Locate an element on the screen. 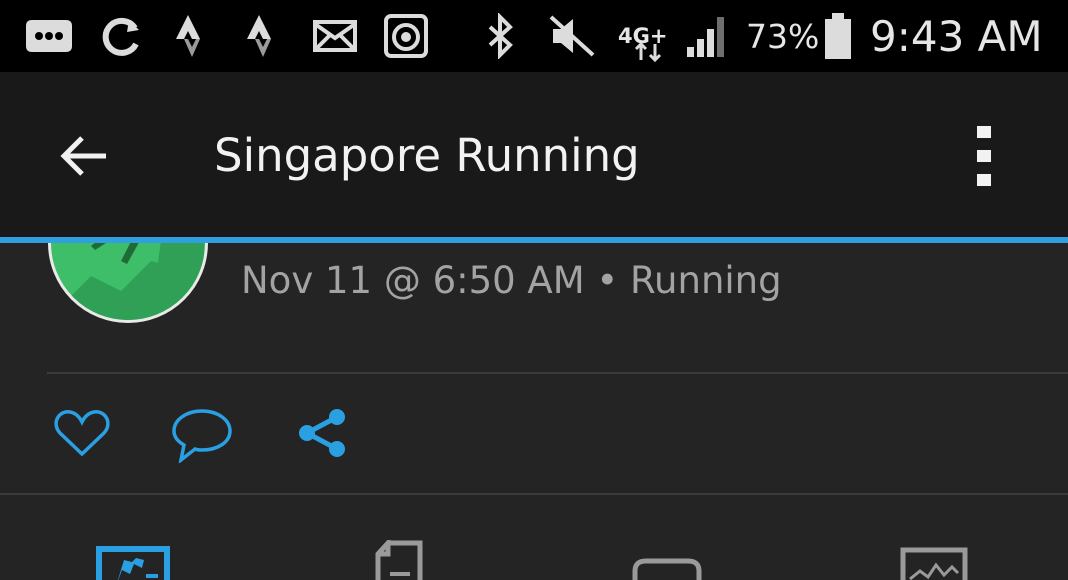 The width and height of the screenshot is (1068, 580). share-icon is located at coordinates (322, 433).